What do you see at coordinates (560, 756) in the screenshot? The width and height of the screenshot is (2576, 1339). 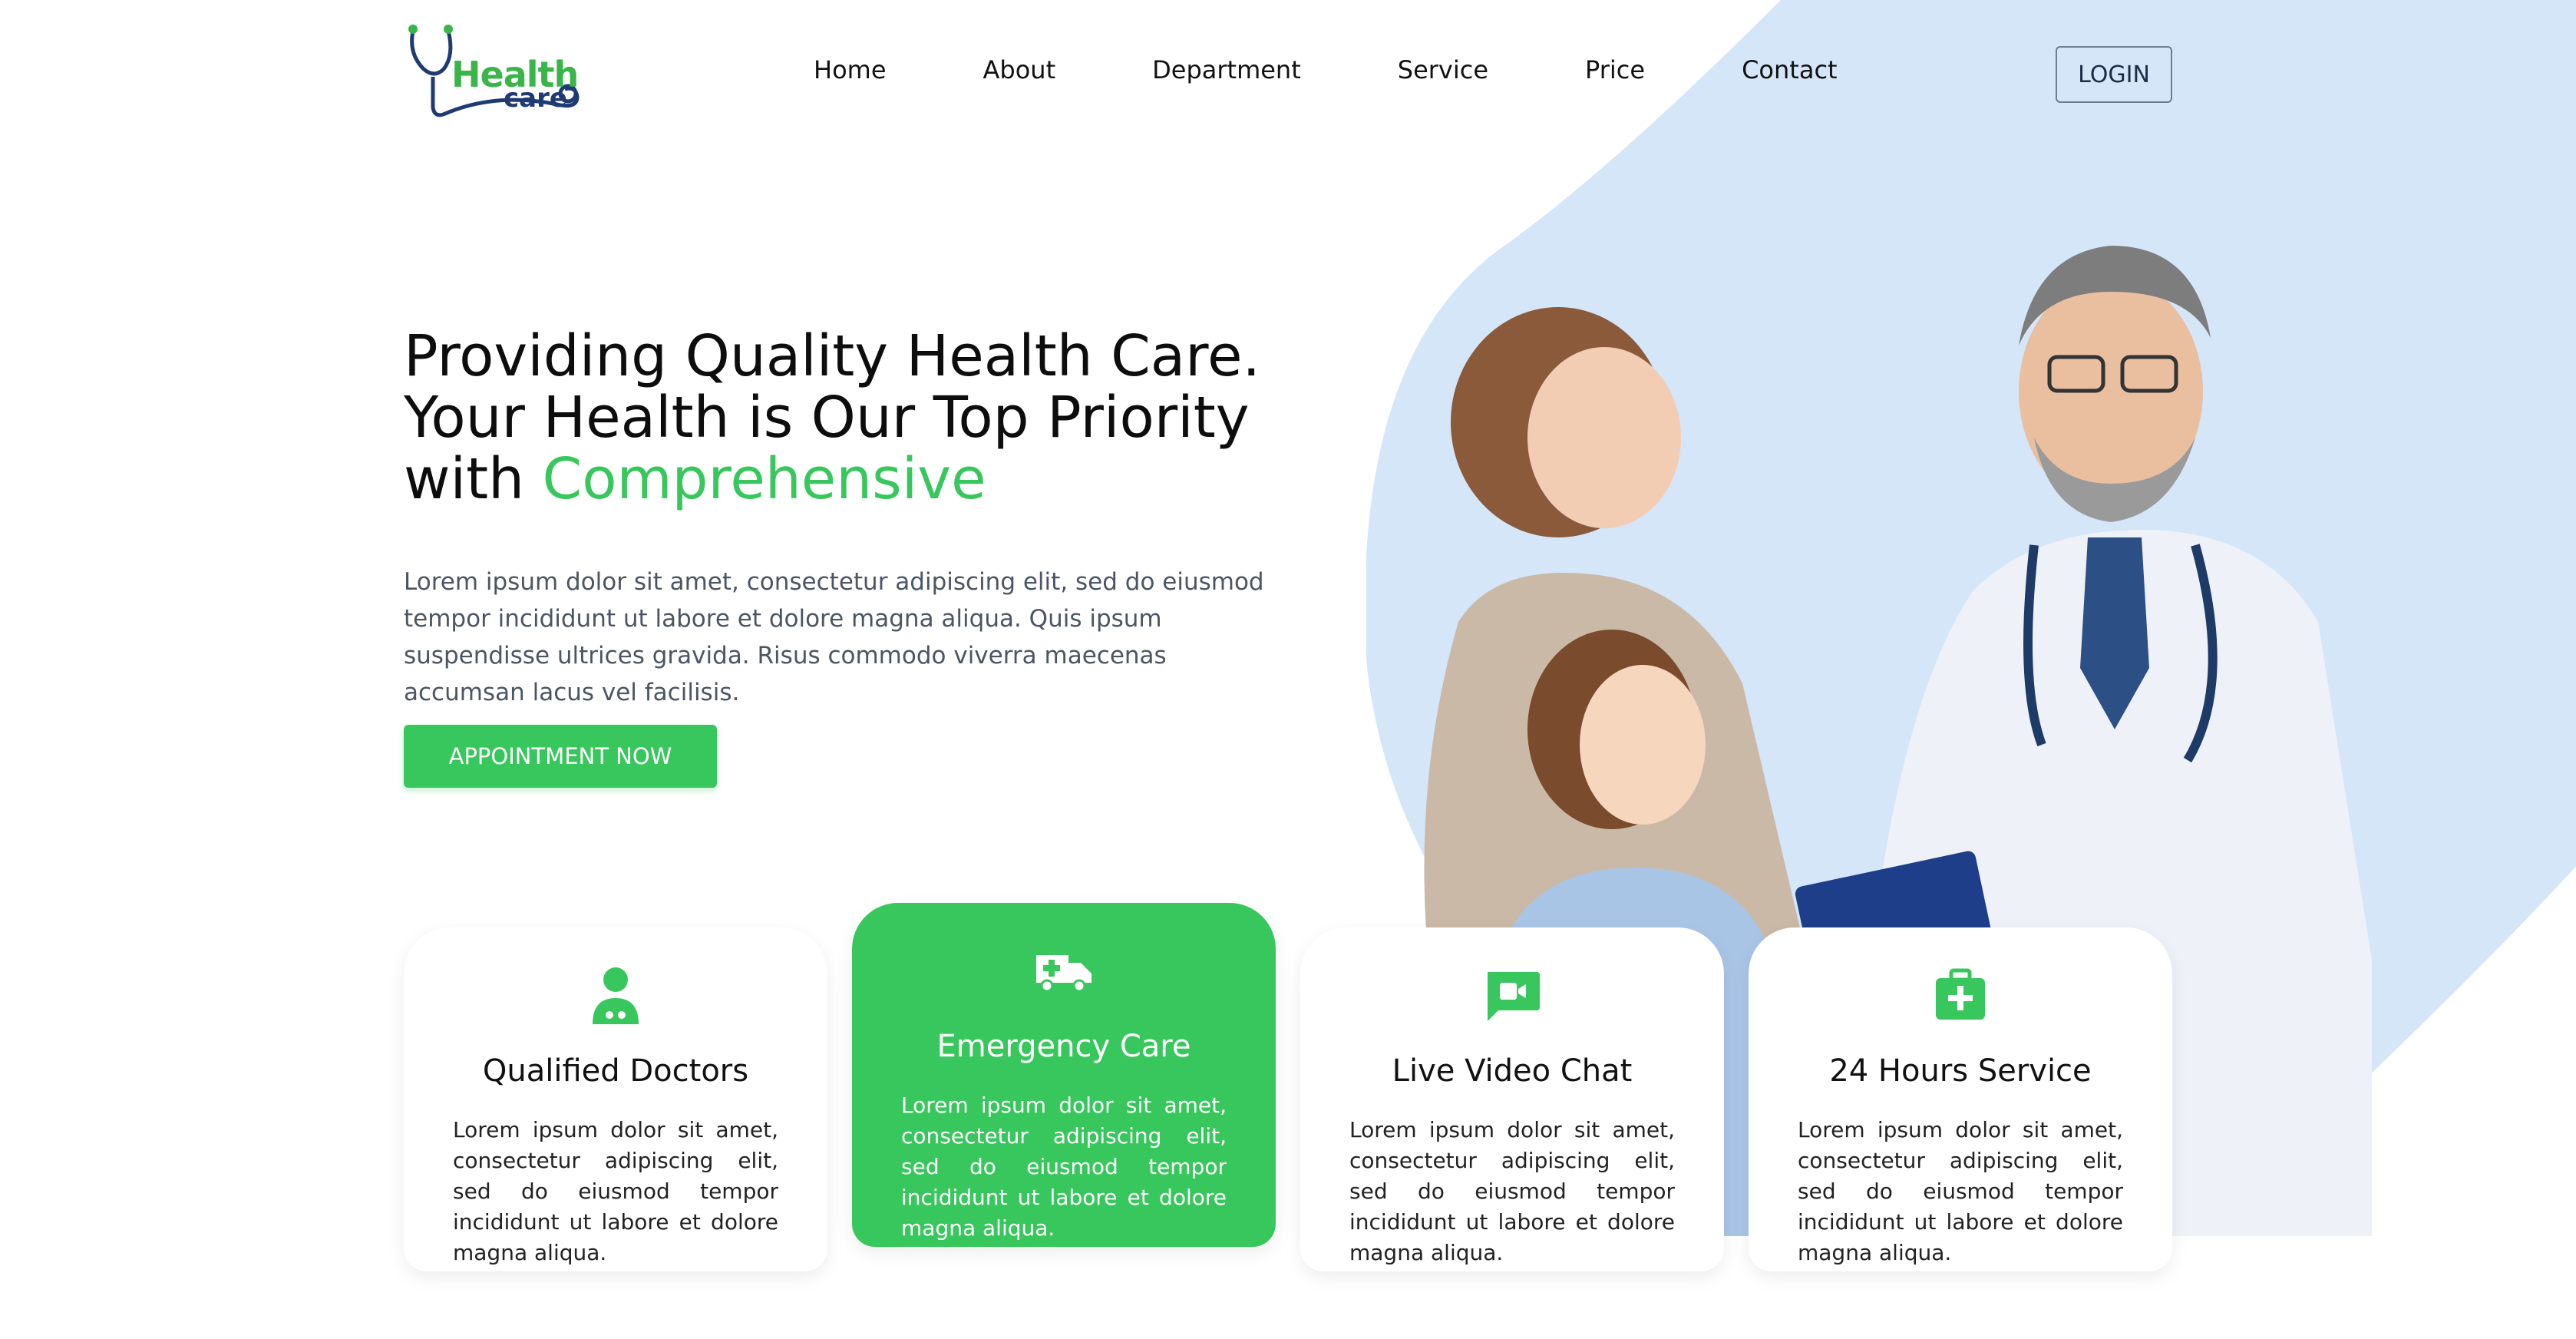 I see `appointment-button: APPOINTMENT NOW` at bounding box center [560, 756].